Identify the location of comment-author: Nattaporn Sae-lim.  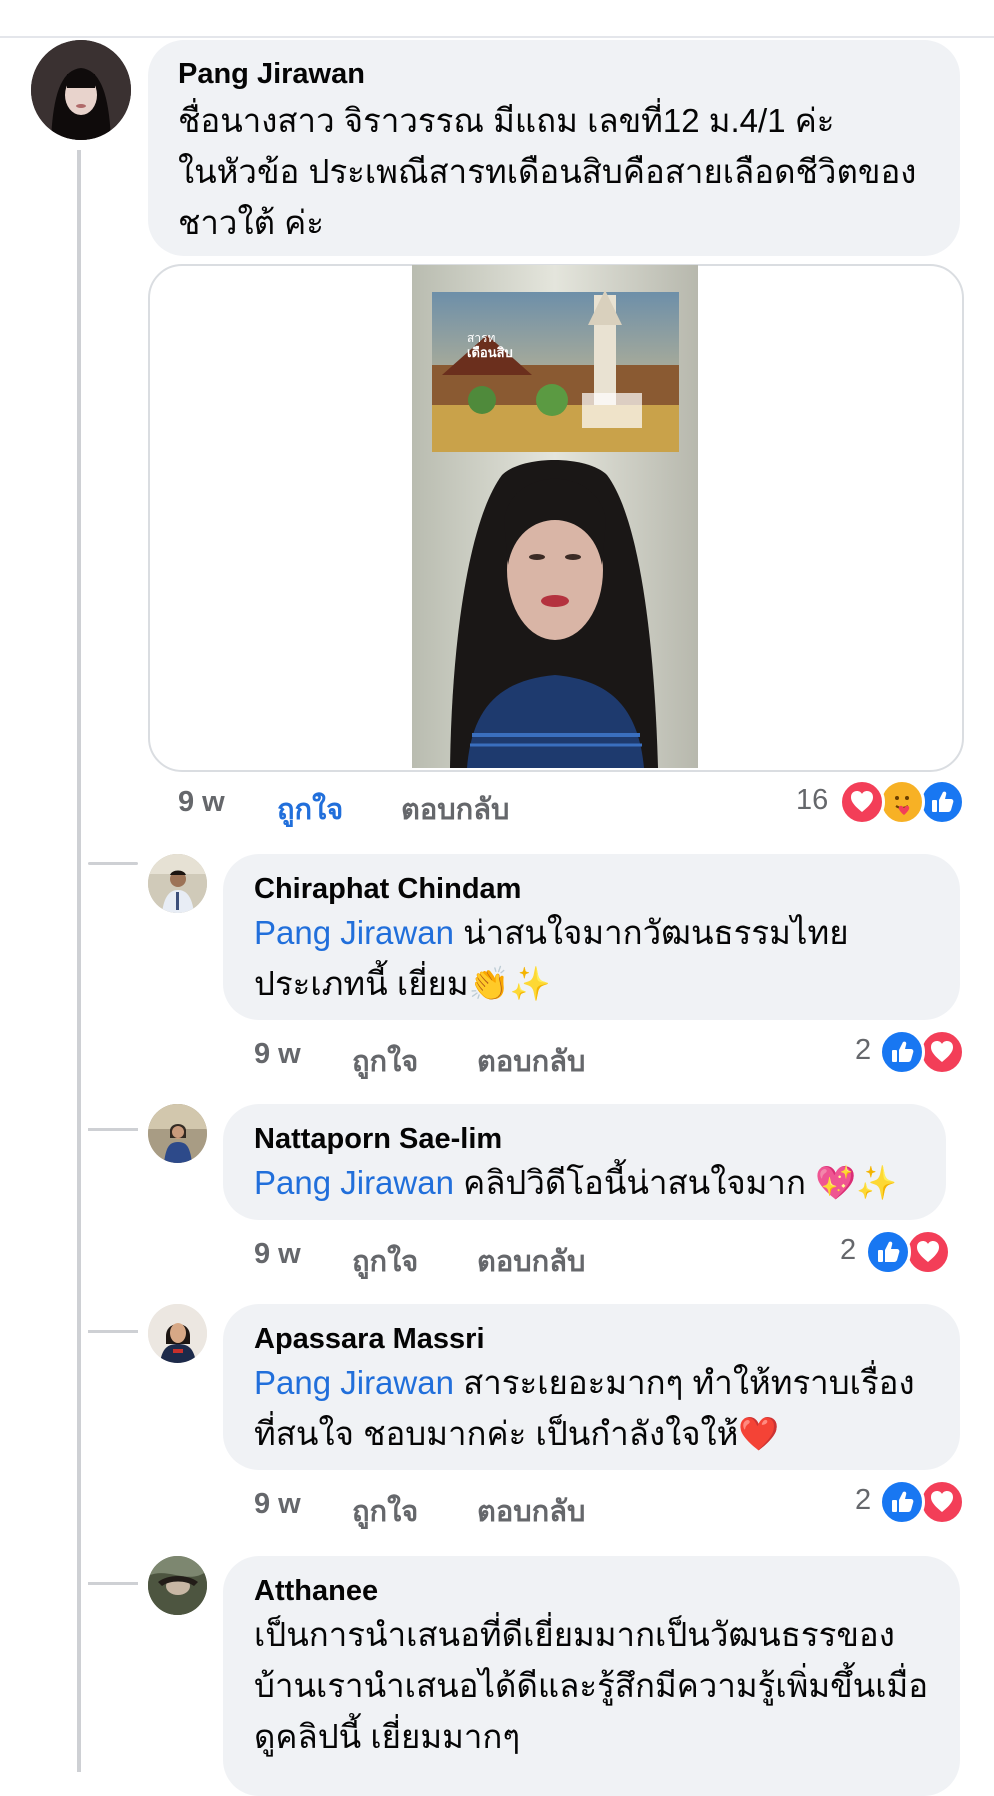
(378, 1139).